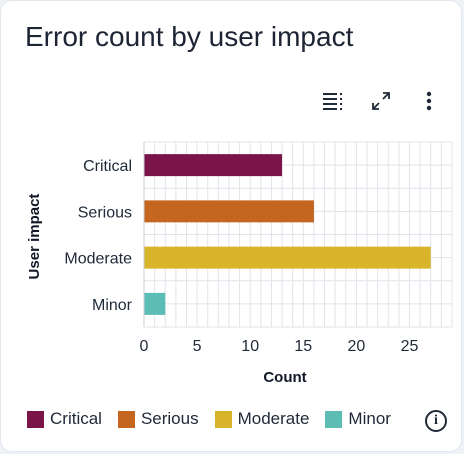 The width and height of the screenshot is (464, 454). What do you see at coordinates (98, 259) in the screenshot?
I see `category-label: Moderate` at bounding box center [98, 259].